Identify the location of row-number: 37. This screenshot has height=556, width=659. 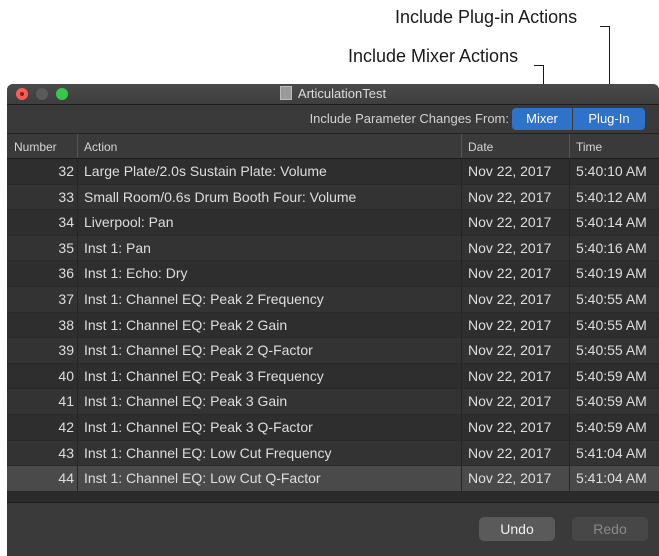
(66, 298).